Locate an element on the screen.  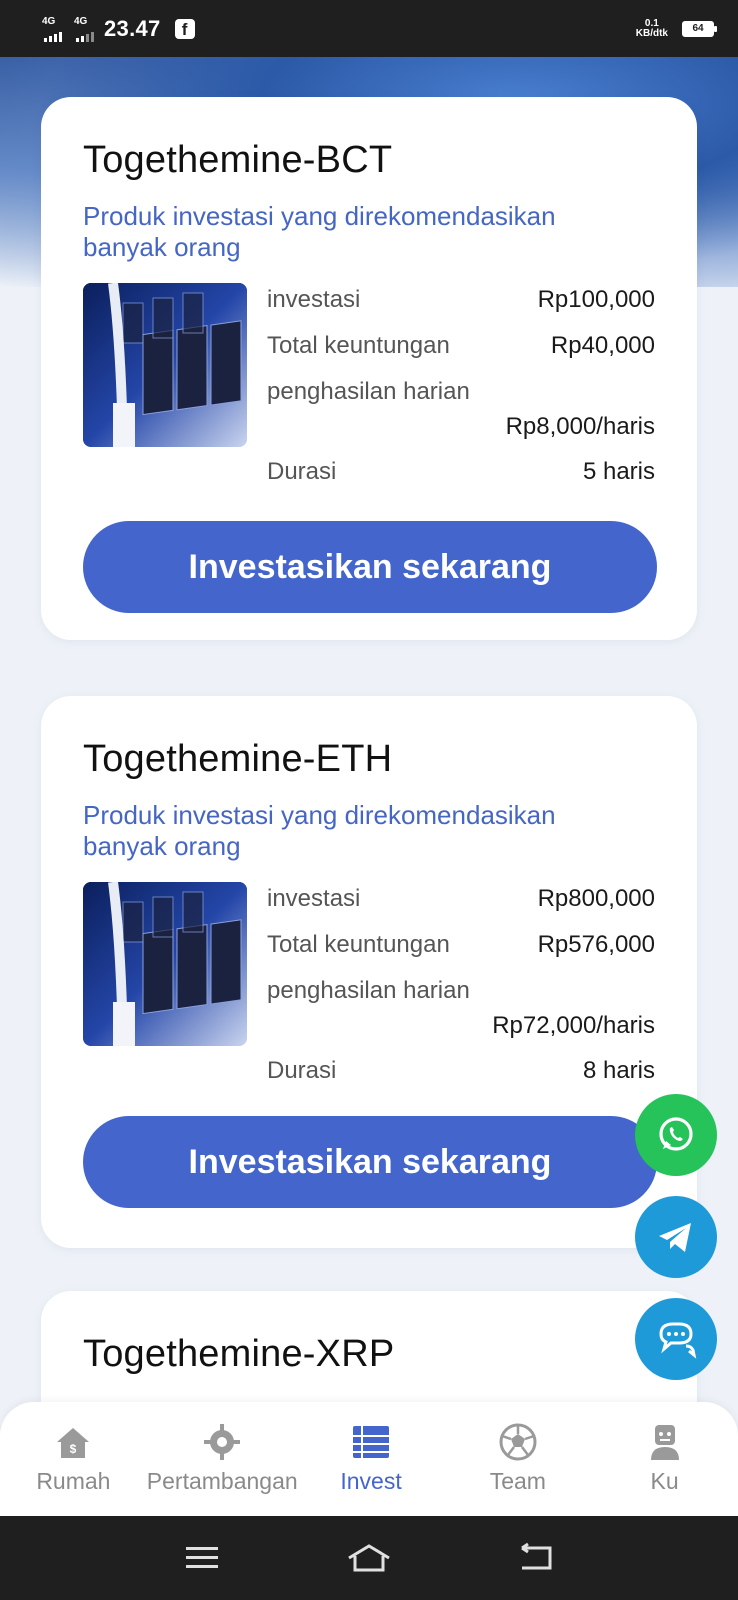
net-speed-unit: KB/dtk is located at coordinates (651, 33).